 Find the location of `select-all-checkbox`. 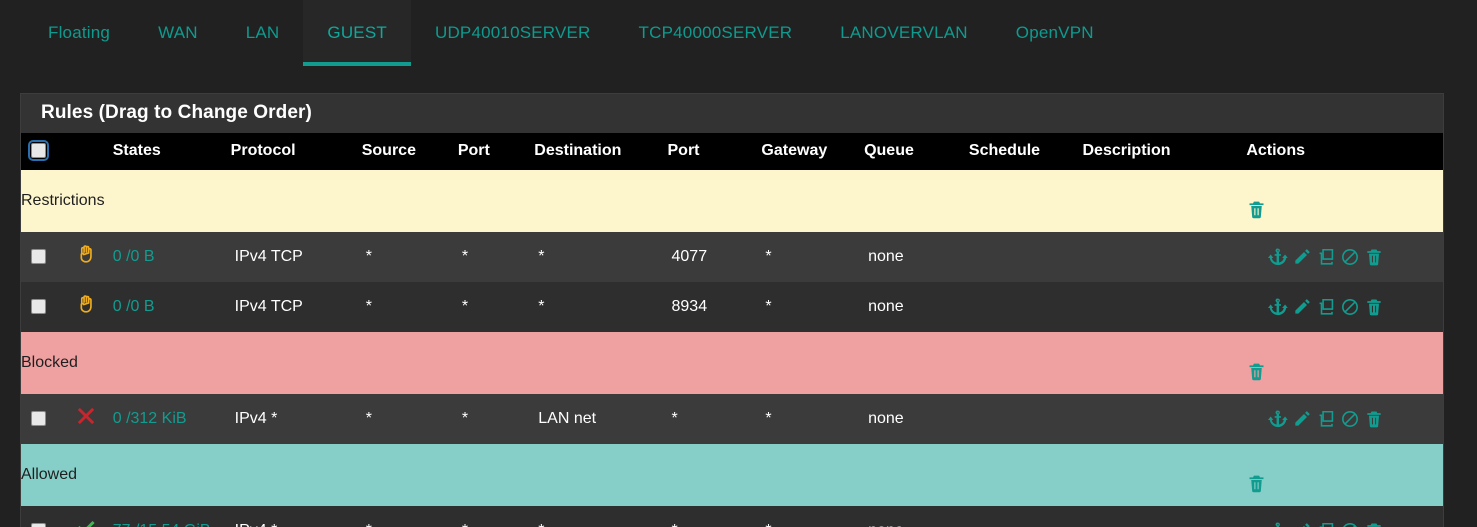

select-all-checkbox is located at coordinates (38, 151).